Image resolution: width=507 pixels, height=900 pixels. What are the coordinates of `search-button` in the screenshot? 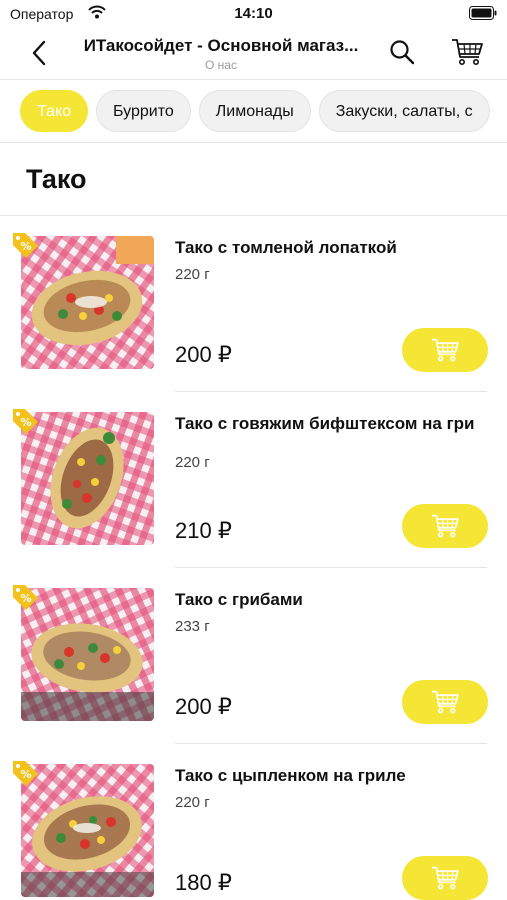 It's located at (402, 52).